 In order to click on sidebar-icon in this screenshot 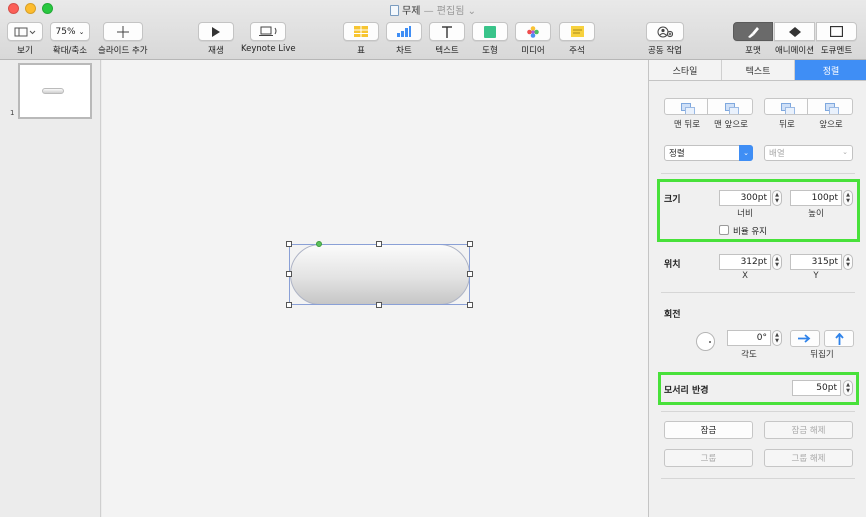, I will do `click(25, 31)`.